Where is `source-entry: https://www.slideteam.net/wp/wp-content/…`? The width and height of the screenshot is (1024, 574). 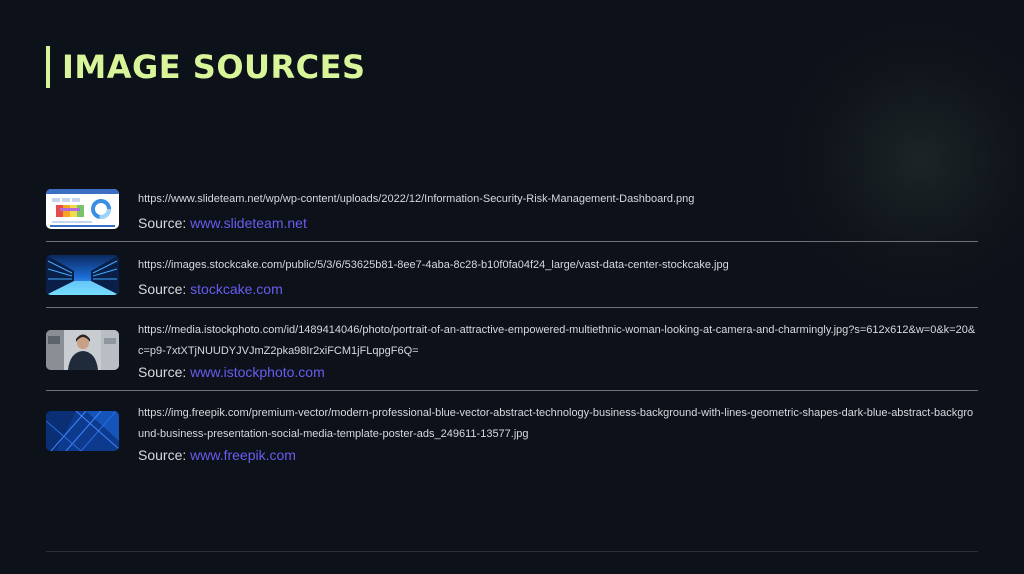 source-entry: https://www.slideteam.net/wp/wp-content/… is located at coordinates (512, 215).